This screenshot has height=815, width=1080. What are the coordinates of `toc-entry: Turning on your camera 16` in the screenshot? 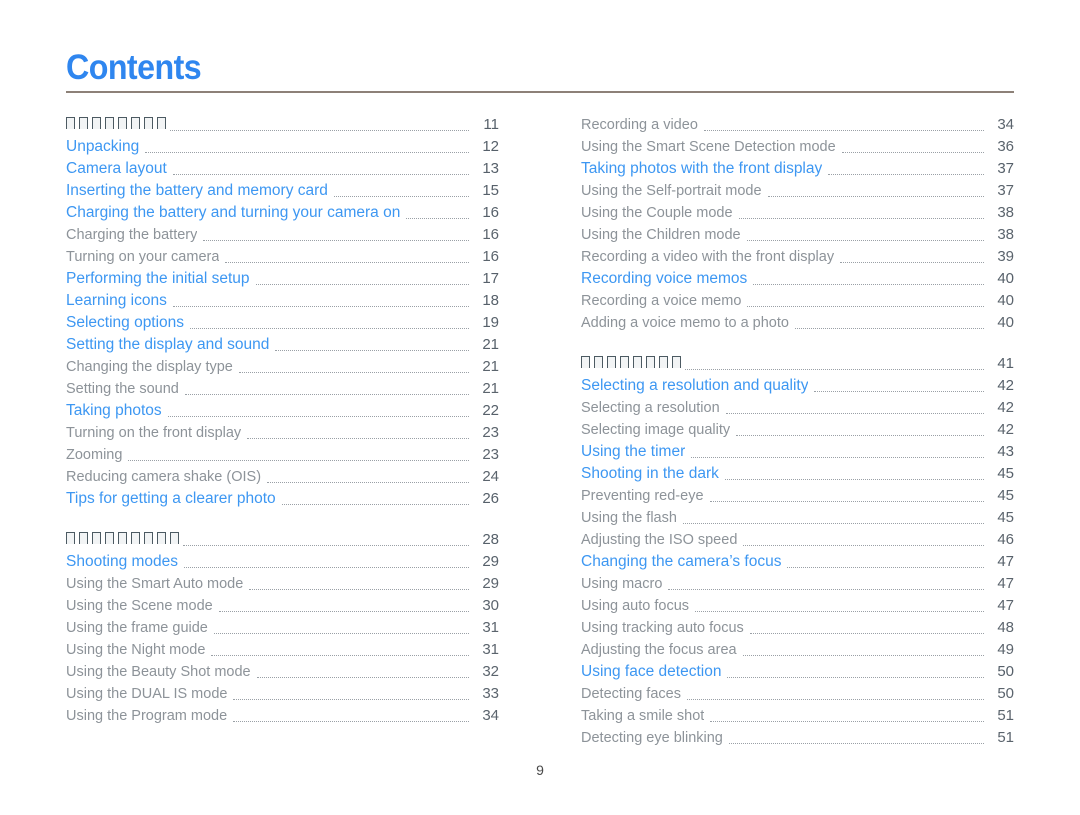 It's located at (282, 257).